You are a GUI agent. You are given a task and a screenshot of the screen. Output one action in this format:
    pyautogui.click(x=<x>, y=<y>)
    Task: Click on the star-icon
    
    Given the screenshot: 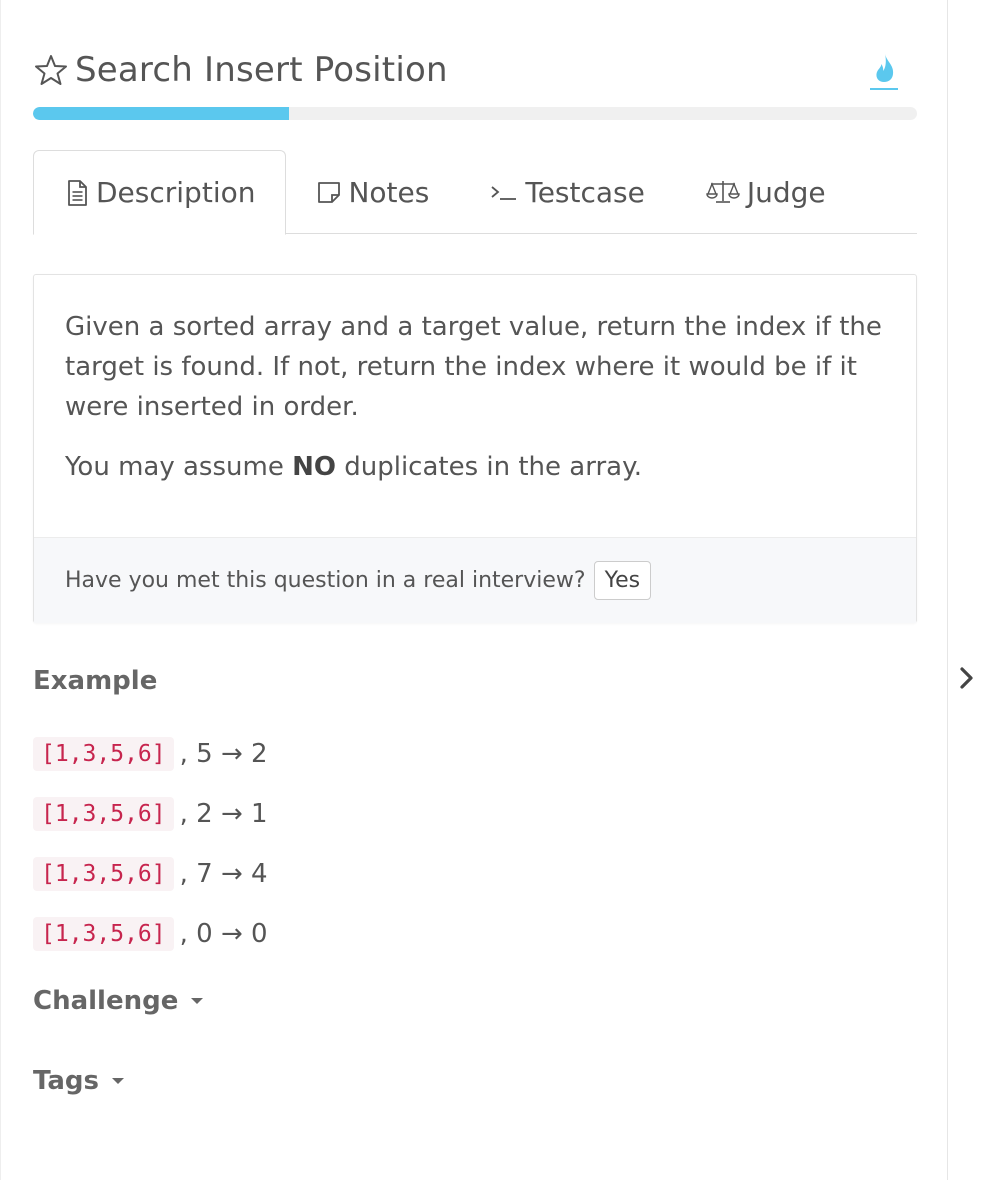 What is the action you would take?
    pyautogui.click(x=51, y=70)
    